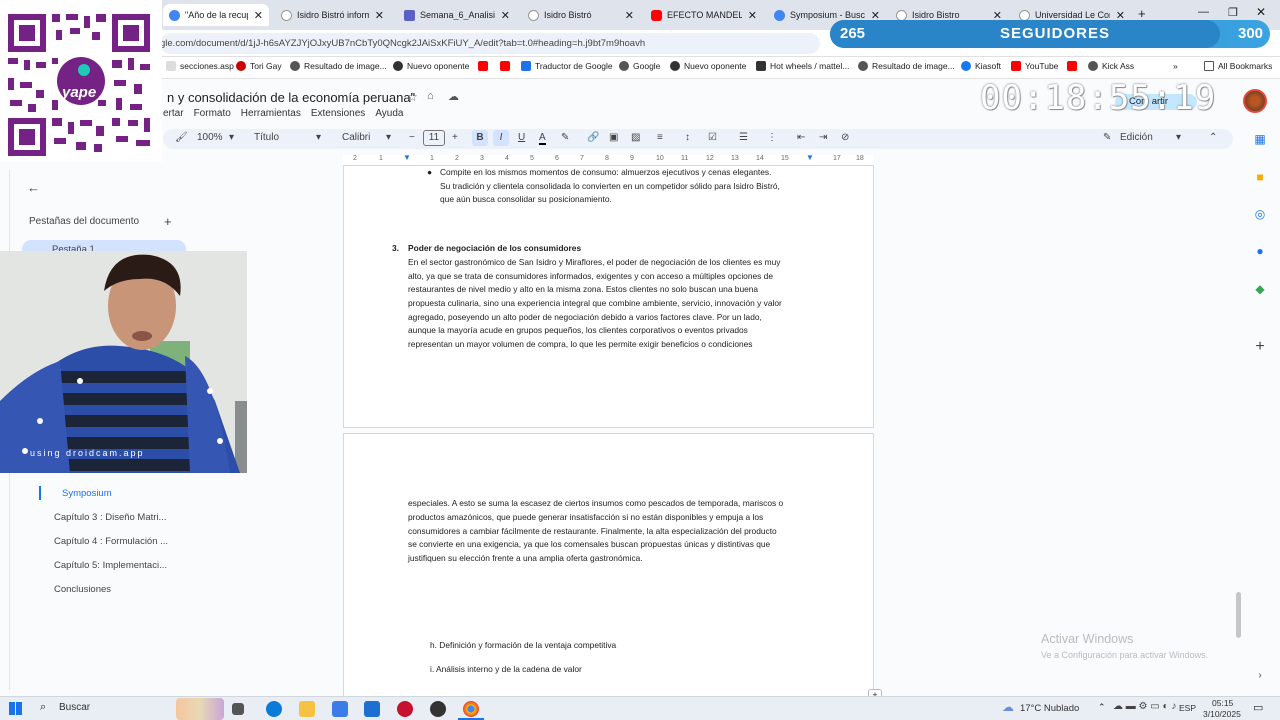 The height and width of the screenshot is (720, 1280). I want to click on font-size-input: 11, so click(434, 138).